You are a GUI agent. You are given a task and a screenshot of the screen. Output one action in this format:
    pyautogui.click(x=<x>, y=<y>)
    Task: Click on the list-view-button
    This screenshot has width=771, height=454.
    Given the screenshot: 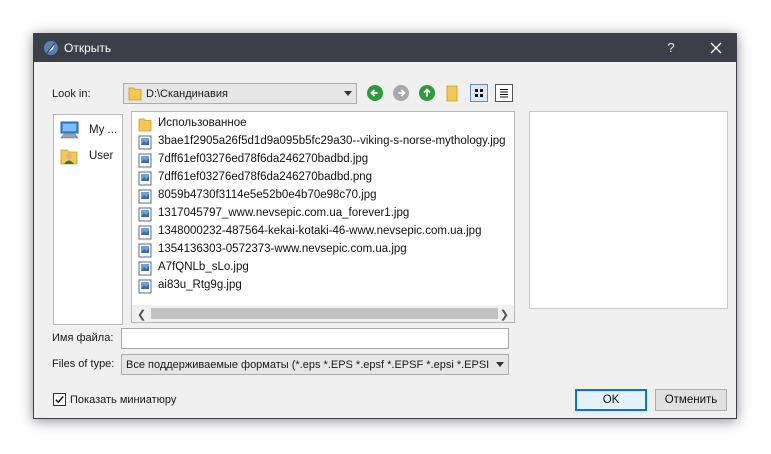 What is the action you would take?
    pyautogui.click(x=479, y=93)
    